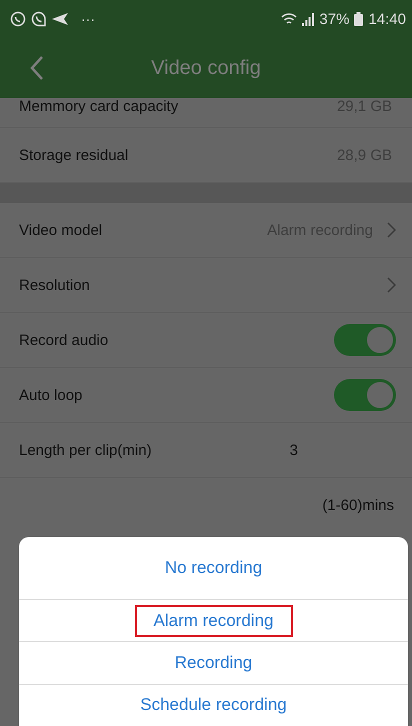 The height and width of the screenshot is (726, 412). Describe the element at coordinates (387, 19) in the screenshot. I see `clock-time: 14:40` at that location.